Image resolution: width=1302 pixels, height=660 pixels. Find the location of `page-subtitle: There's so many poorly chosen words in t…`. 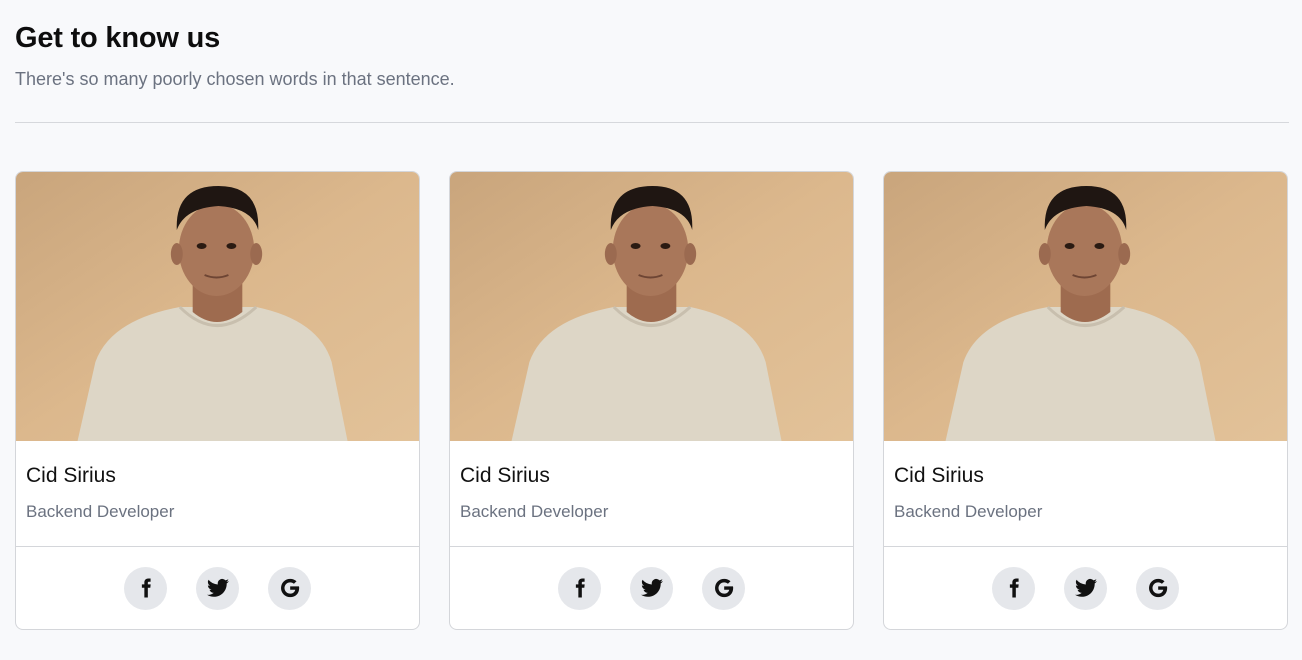

page-subtitle: There's so many poorly chosen words in t… is located at coordinates (235, 79).